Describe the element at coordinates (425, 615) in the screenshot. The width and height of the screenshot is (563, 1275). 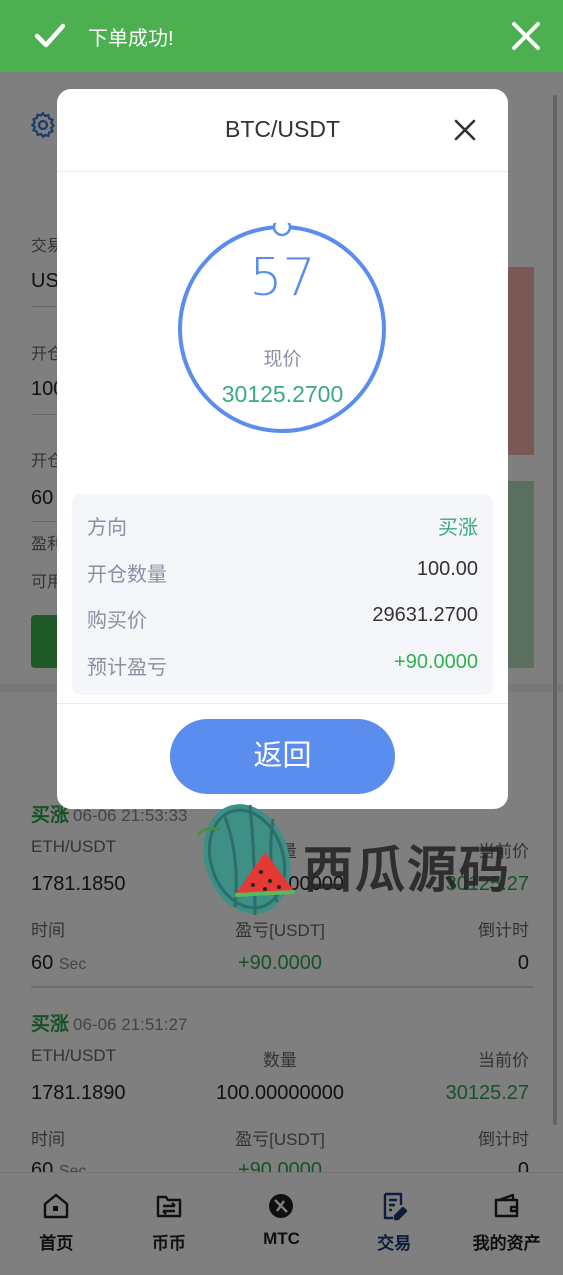
I see `buy-price-value: 29631.2700` at that location.